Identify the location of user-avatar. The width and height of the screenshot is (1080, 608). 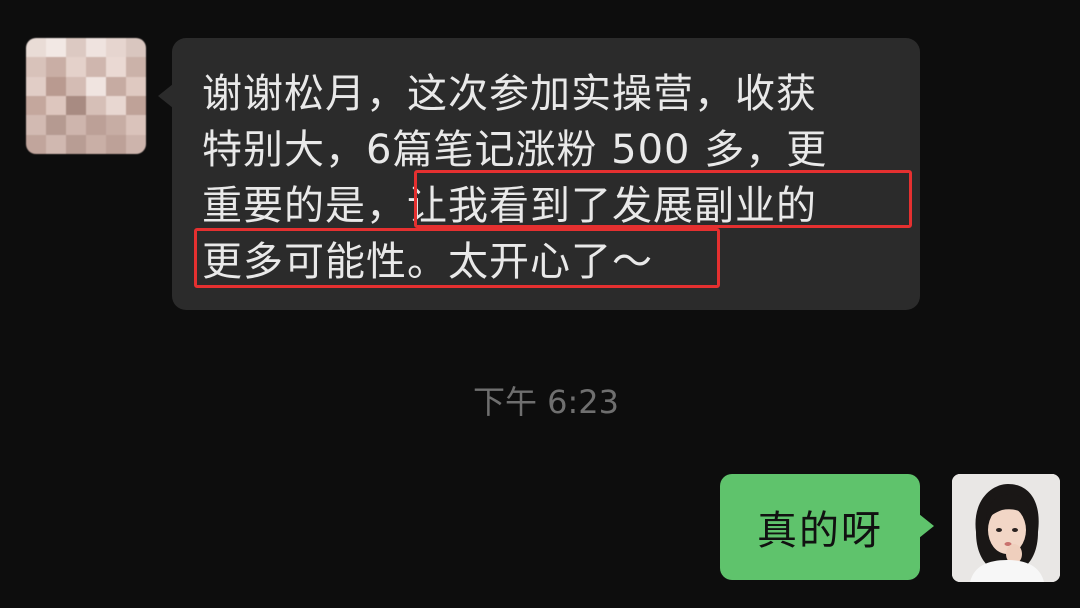
(1006, 528).